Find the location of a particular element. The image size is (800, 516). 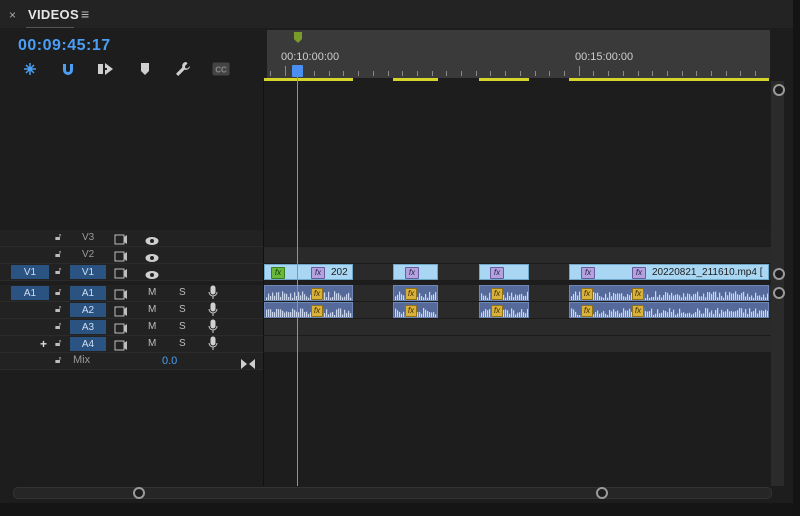

clip-name: 202 is located at coordinates (339, 272).